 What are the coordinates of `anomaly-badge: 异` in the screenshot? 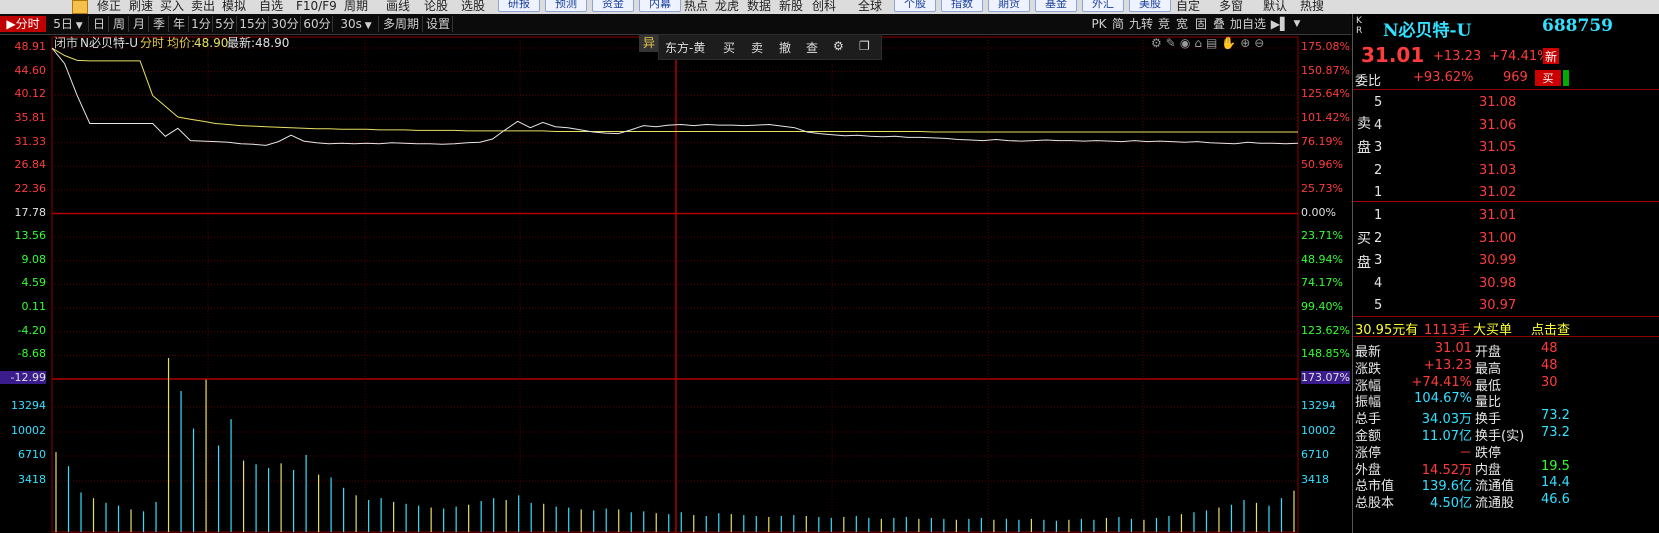 It's located at (649, 43).